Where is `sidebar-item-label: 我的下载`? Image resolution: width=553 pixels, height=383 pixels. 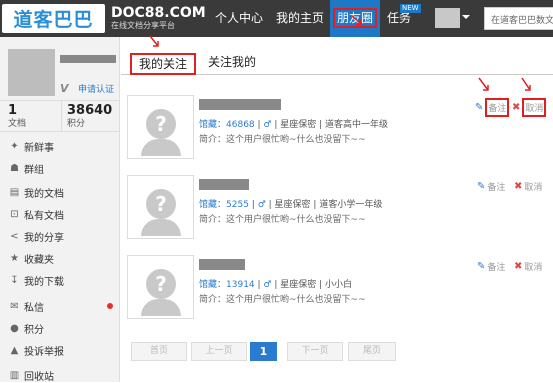
sidebar-item-label: 我的下载 is located at coordinates (44, 282).